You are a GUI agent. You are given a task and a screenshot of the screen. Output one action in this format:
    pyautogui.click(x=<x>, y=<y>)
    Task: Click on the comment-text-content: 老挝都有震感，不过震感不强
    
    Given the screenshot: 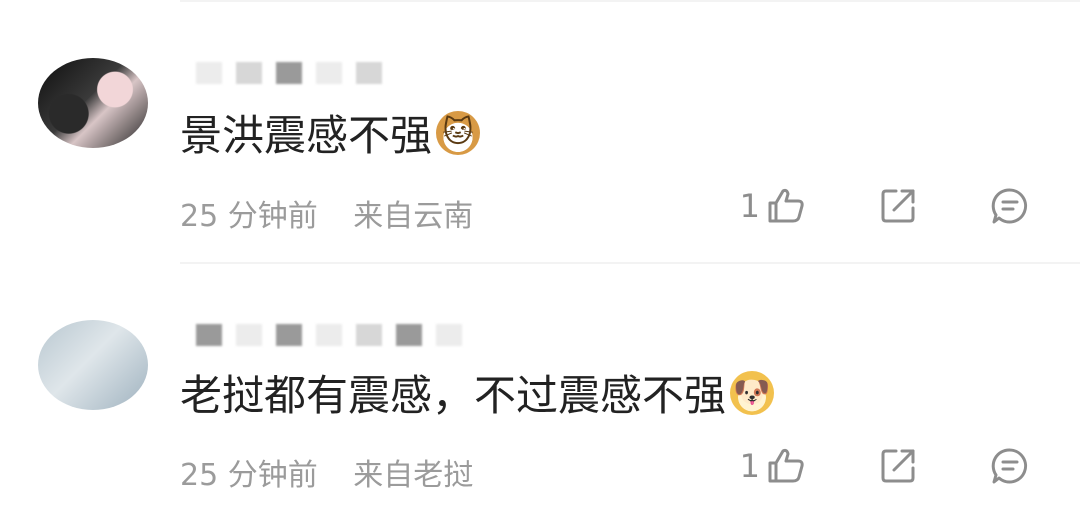 What is the action you would take?
    pyautogui.click(x=453, y=395)
    